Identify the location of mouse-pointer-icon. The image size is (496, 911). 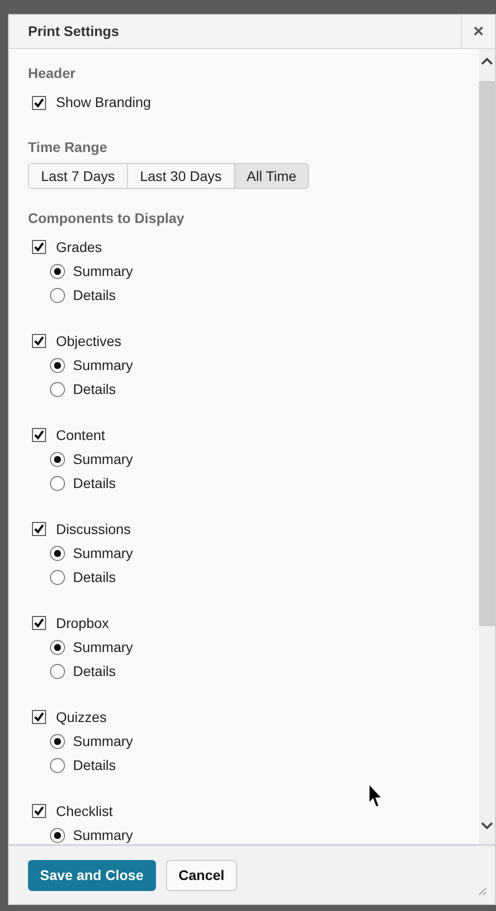
(376, 796).